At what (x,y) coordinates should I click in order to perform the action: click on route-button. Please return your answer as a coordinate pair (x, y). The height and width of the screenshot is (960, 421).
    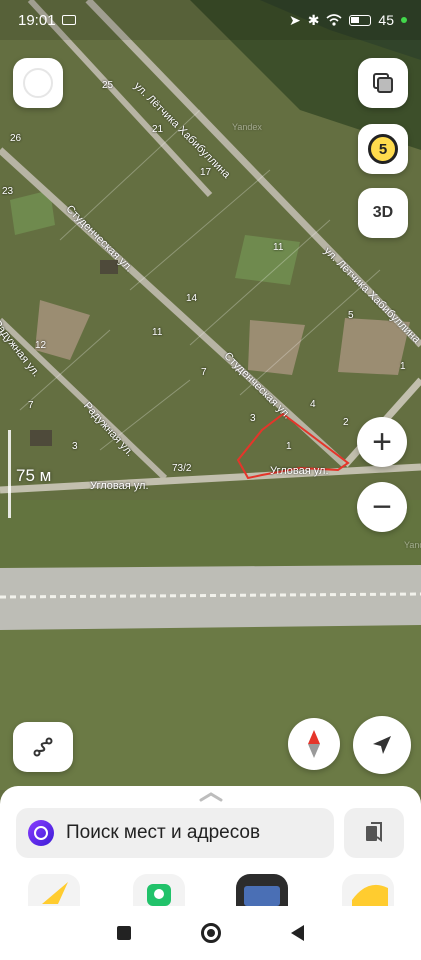
    Looking at the image, I should click on (43, 747).